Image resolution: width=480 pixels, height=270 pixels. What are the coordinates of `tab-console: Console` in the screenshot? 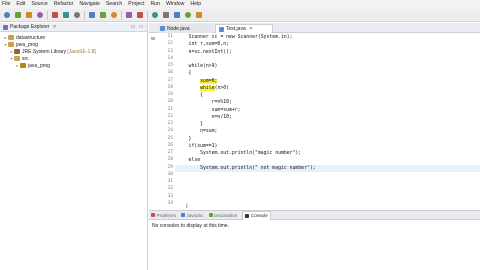 It's located at (256, 215).